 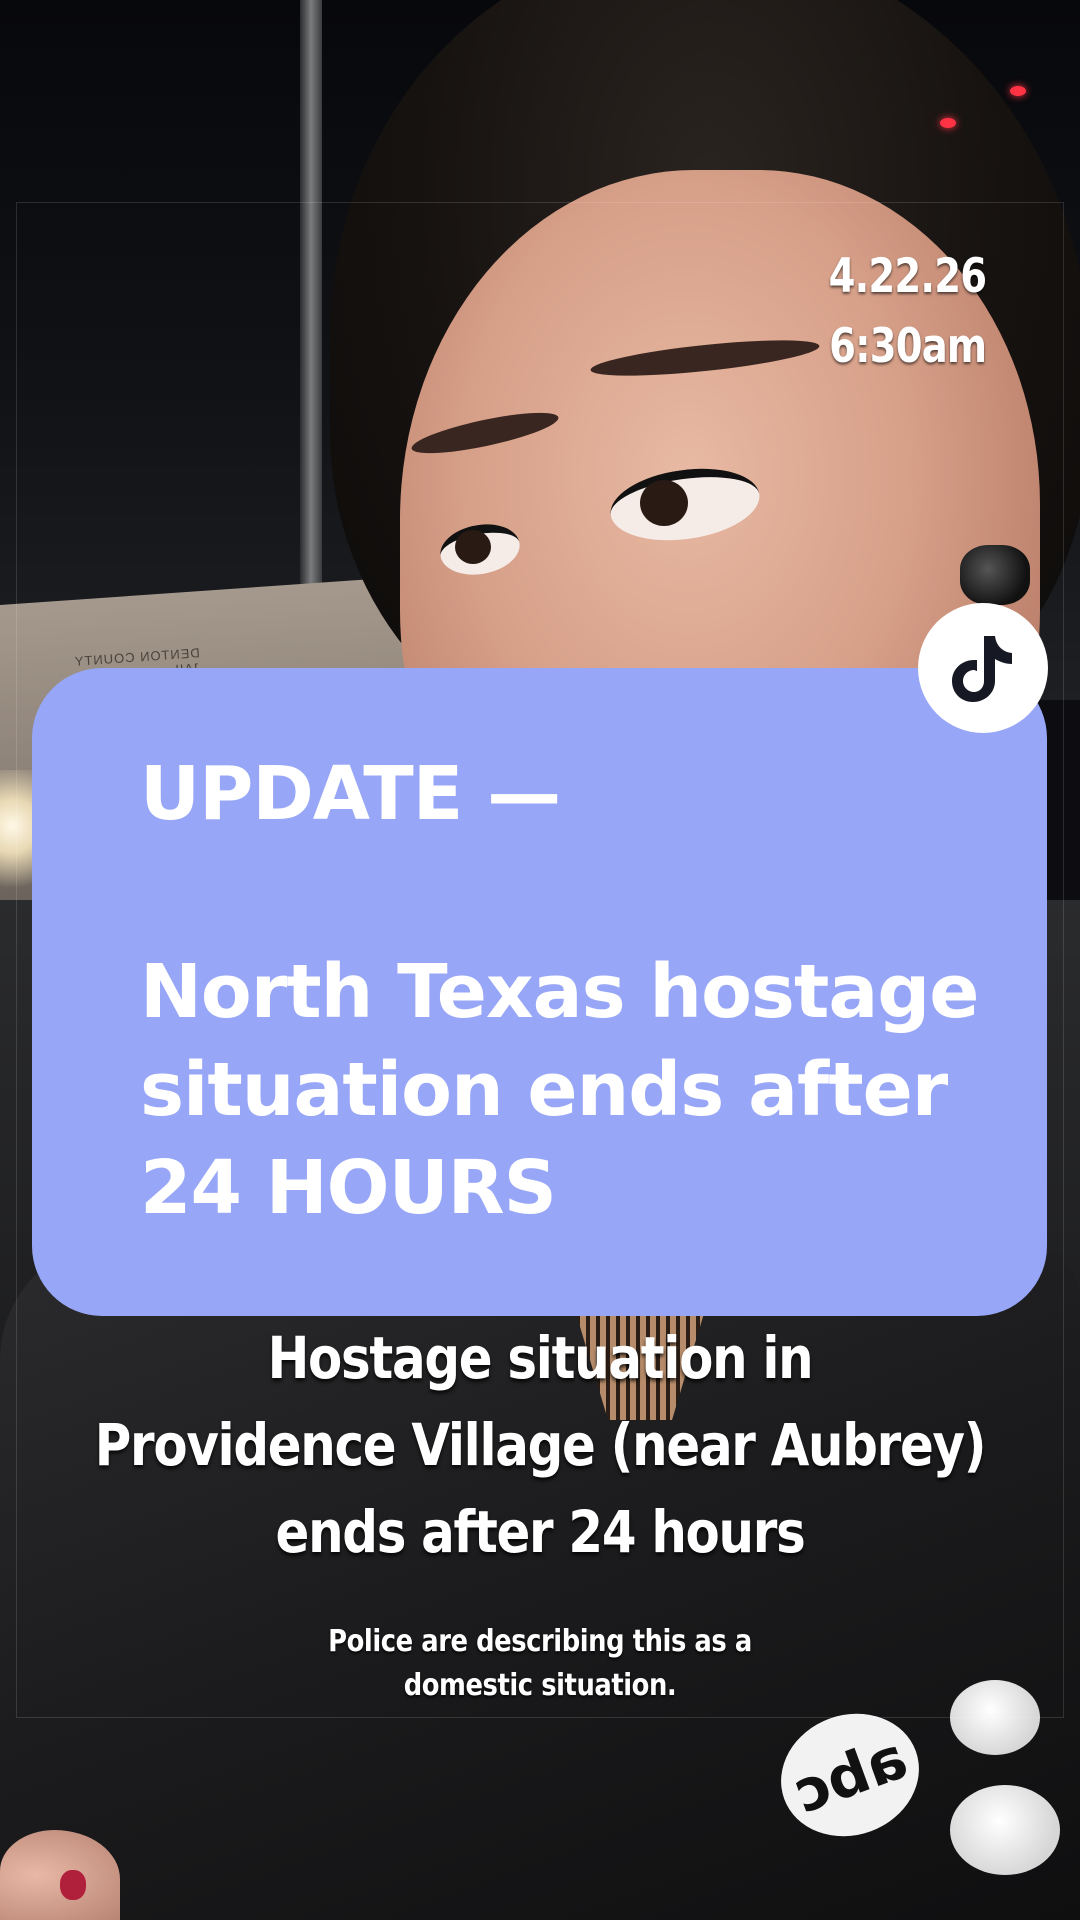 I want to click on caption-line: Hostage situation in, so click(x=540, y=1358).